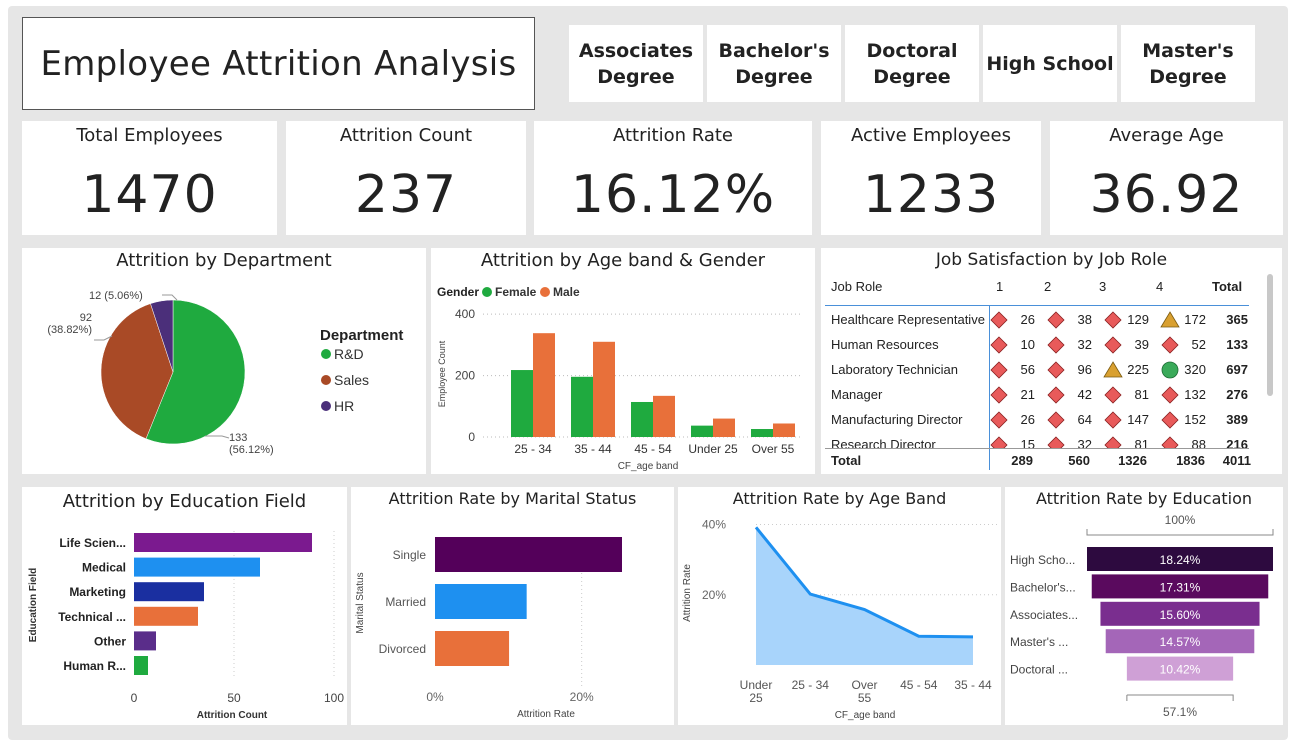 The height and width of the screenshot is (747, 1295). Describe the element at coordinates (516, 292) in the screenshot. I see `legend-item-female: Female` at that location.